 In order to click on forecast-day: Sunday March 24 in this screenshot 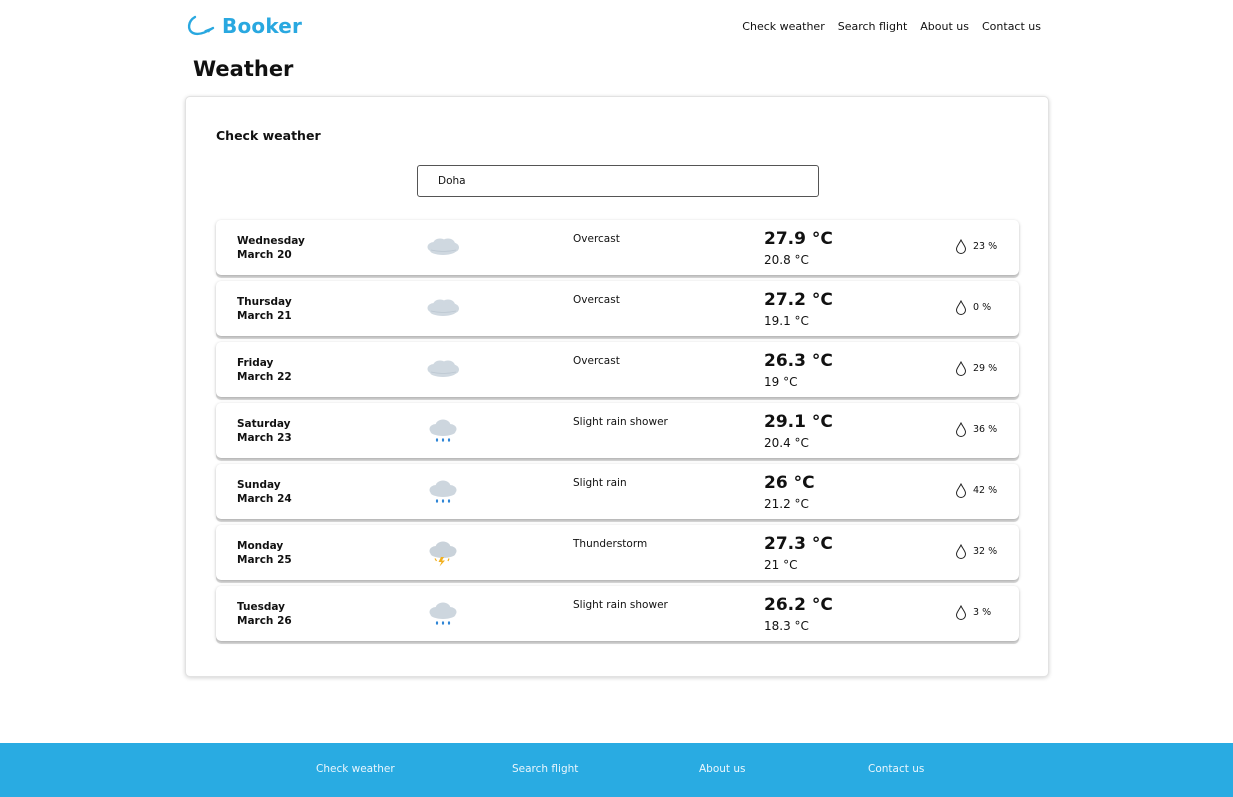, I will do `click(264, 492)`.